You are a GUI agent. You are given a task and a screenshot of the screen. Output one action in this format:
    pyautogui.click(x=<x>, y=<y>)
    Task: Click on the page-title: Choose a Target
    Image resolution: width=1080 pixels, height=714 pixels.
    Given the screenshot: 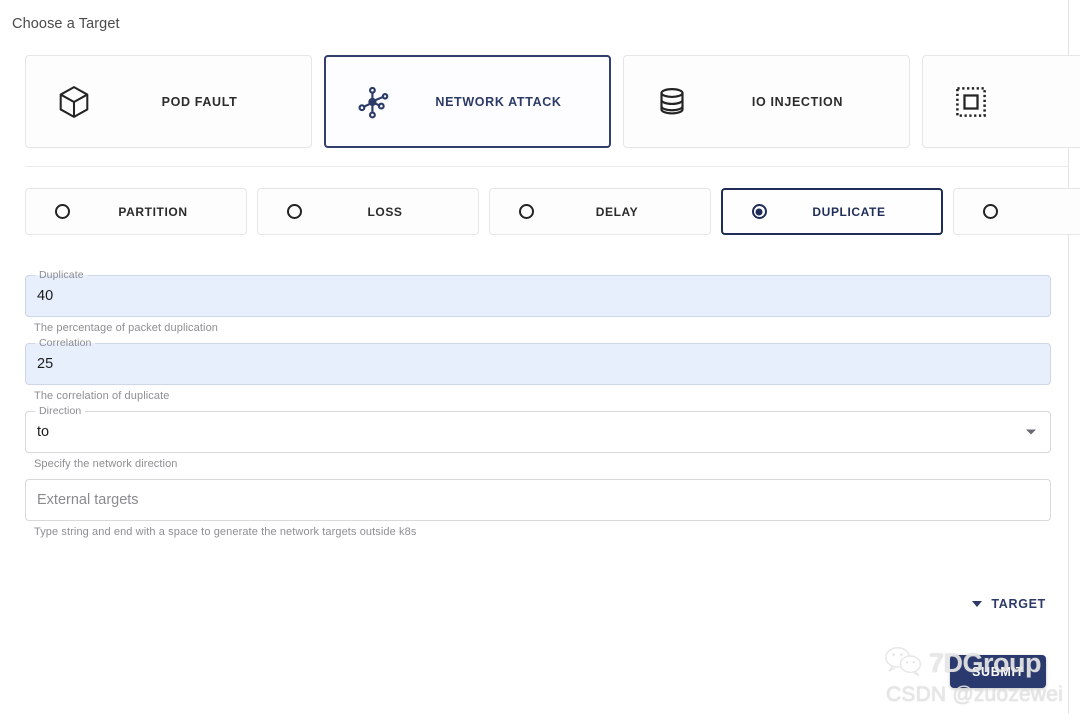 What is the action you would take?
    pyautogui.click(x=66, y=24)
    